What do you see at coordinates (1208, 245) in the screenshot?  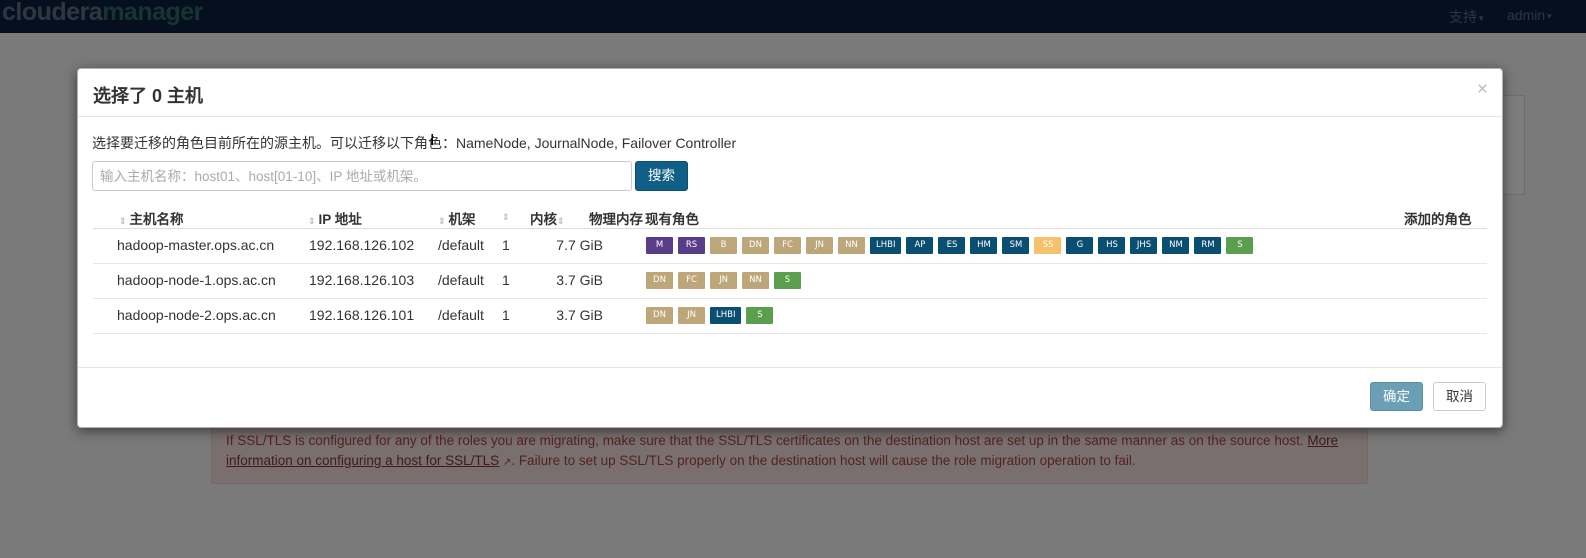 I see `role-badge: RM` at bounding box center [1208, 245].